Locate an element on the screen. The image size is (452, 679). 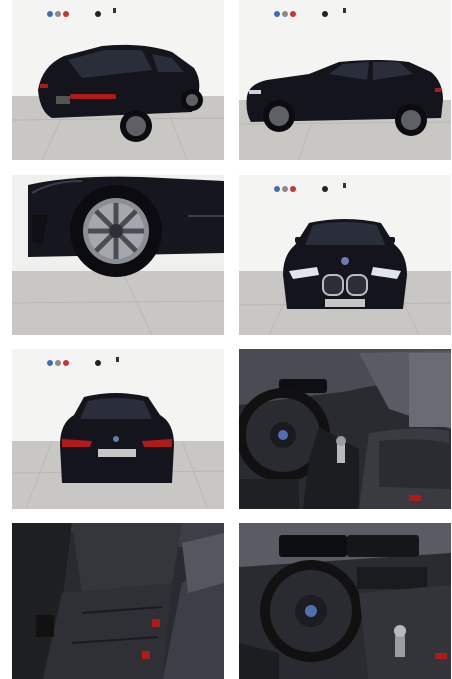
gallery-photo-rear-three-quarter is located at coordinates (118, 80).